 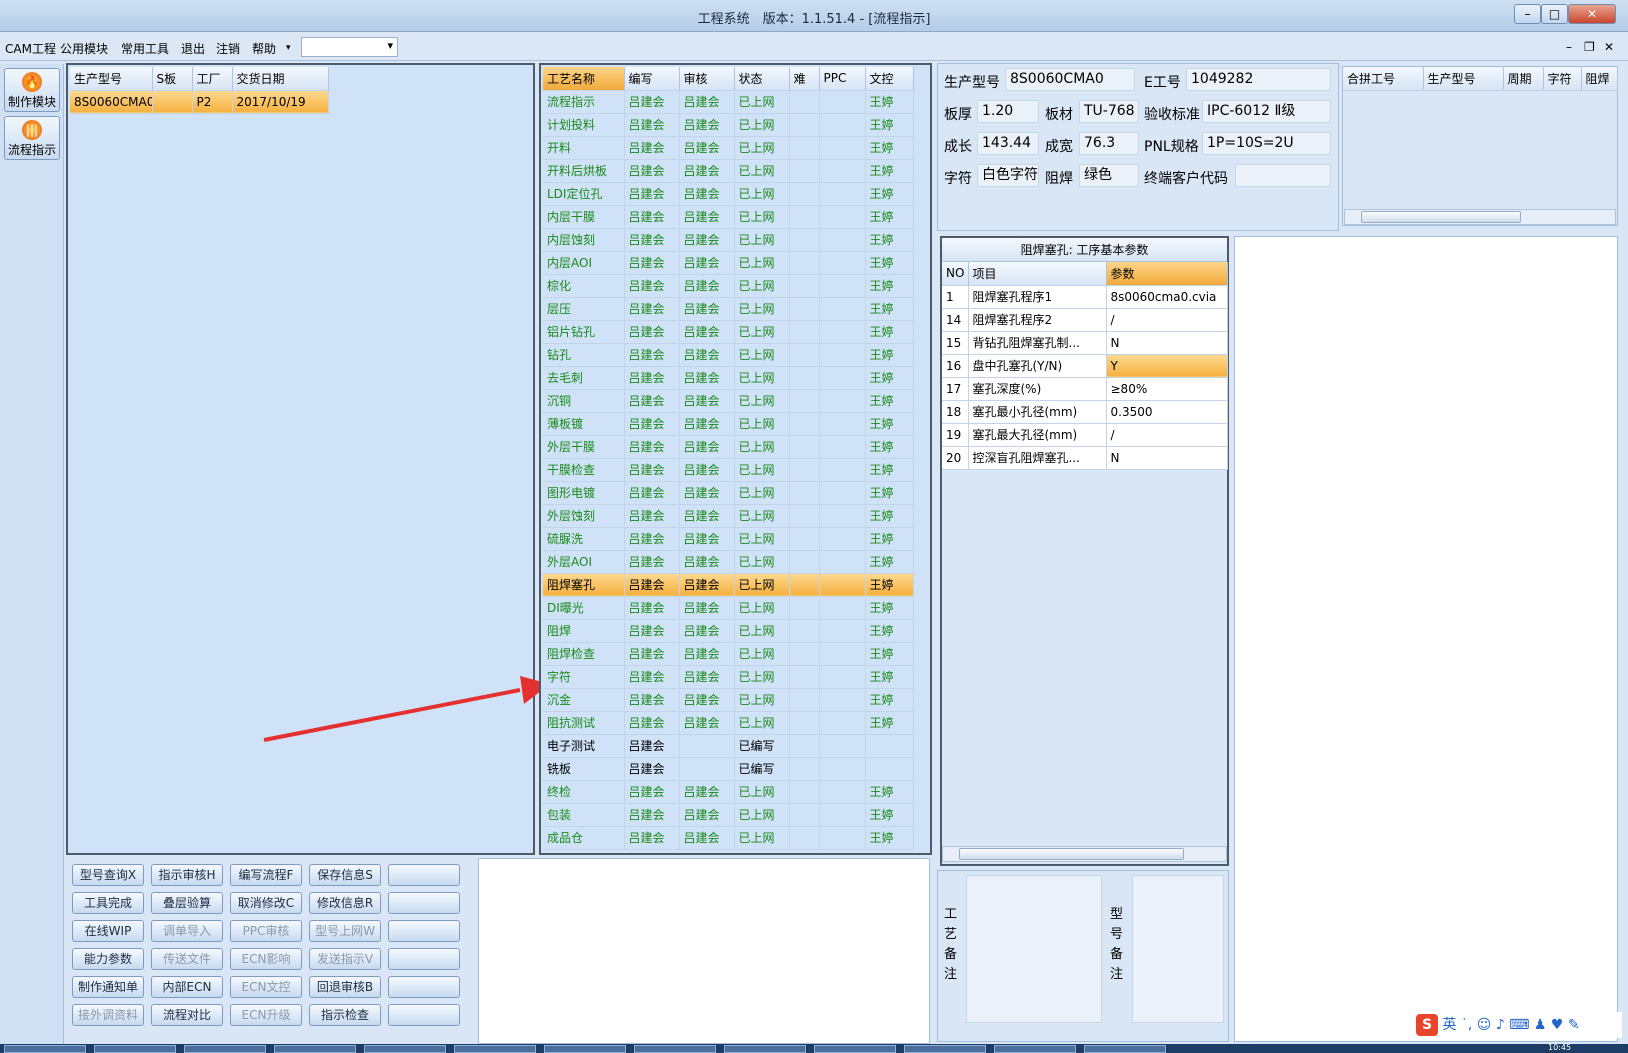 I want to click on col-header: 参数, so click(x=1167, y=274).